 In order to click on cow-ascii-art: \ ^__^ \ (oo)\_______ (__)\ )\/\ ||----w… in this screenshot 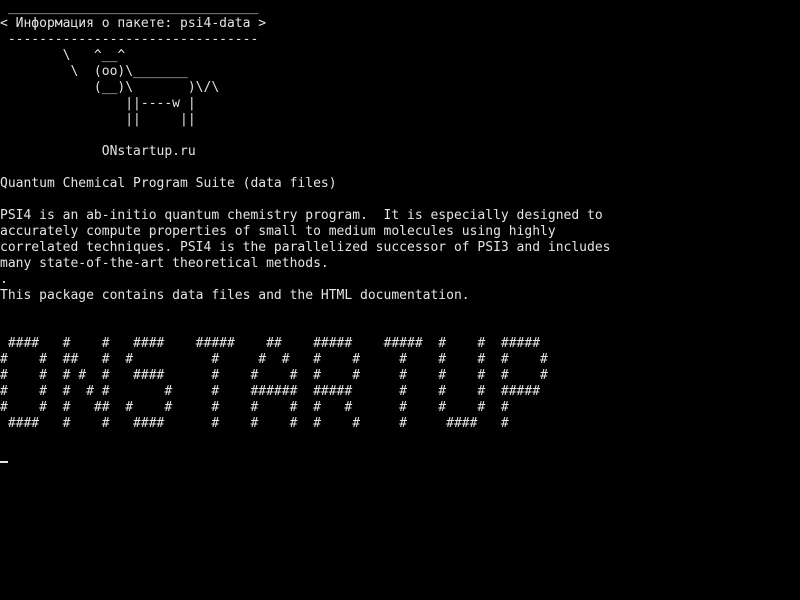, I will do `click(141, 87)`.